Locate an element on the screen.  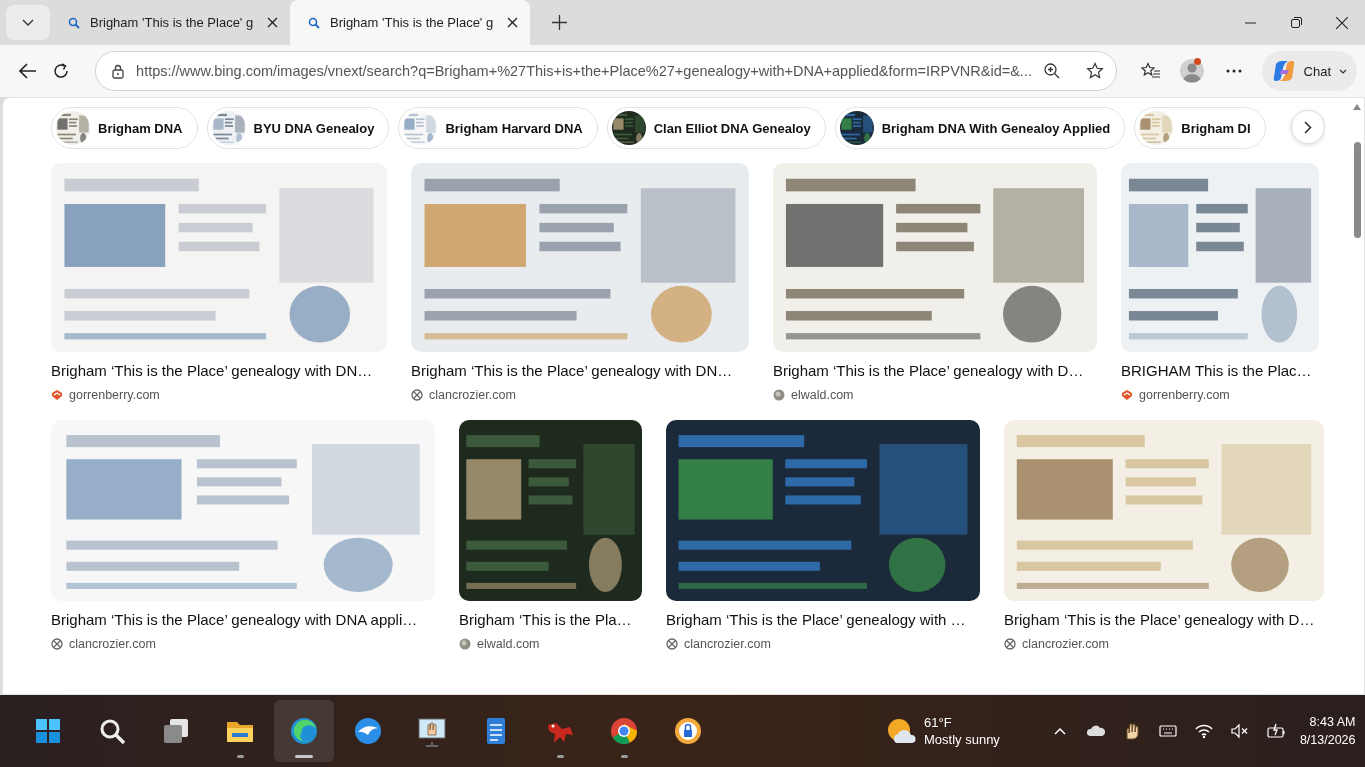
mute-icon is located at coordinates (1239, 731).